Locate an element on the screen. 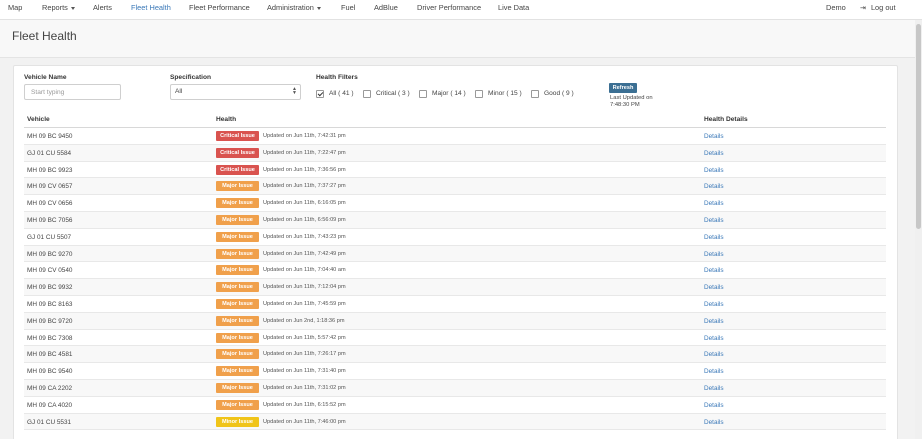 This screenshot has width=922, height=439. nav-item-administration: Administration is located at coordinates (294, 9).